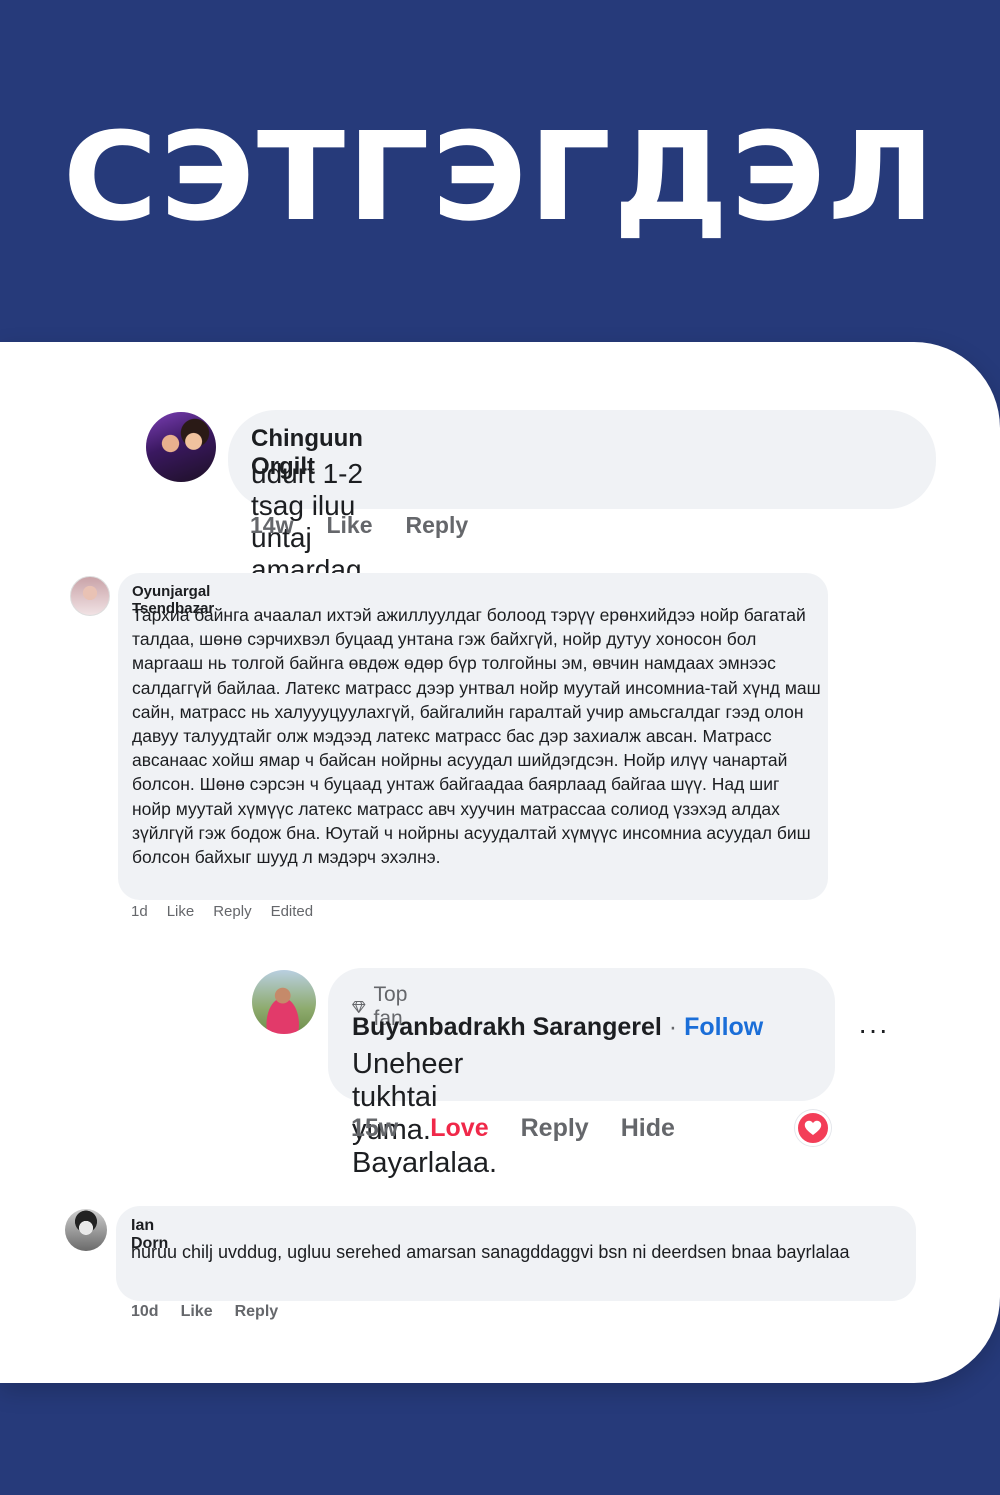 The image size is (1000, 1495). I want to click on comment-timestamp: 1d, so click(139, 911).